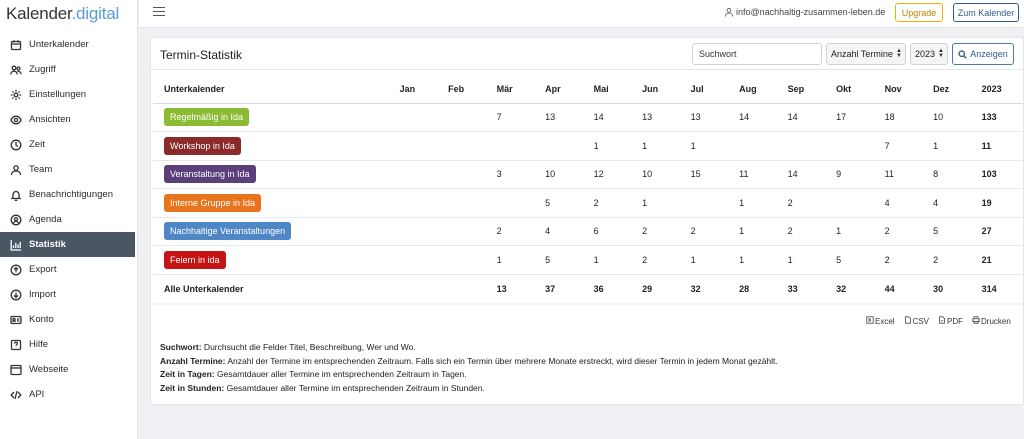 The height and width of the screenshot is (439, 1024). Describe the element at coordinates (1002, 203) in the screenshot. I see `year-total-cell: 19` at that location.